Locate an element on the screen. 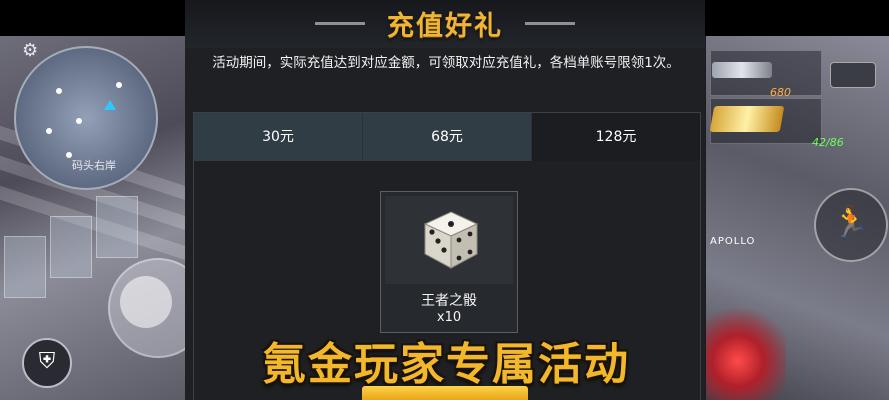 The image size is (889, 400). grenade-icon is located at coordinates (853, 75).